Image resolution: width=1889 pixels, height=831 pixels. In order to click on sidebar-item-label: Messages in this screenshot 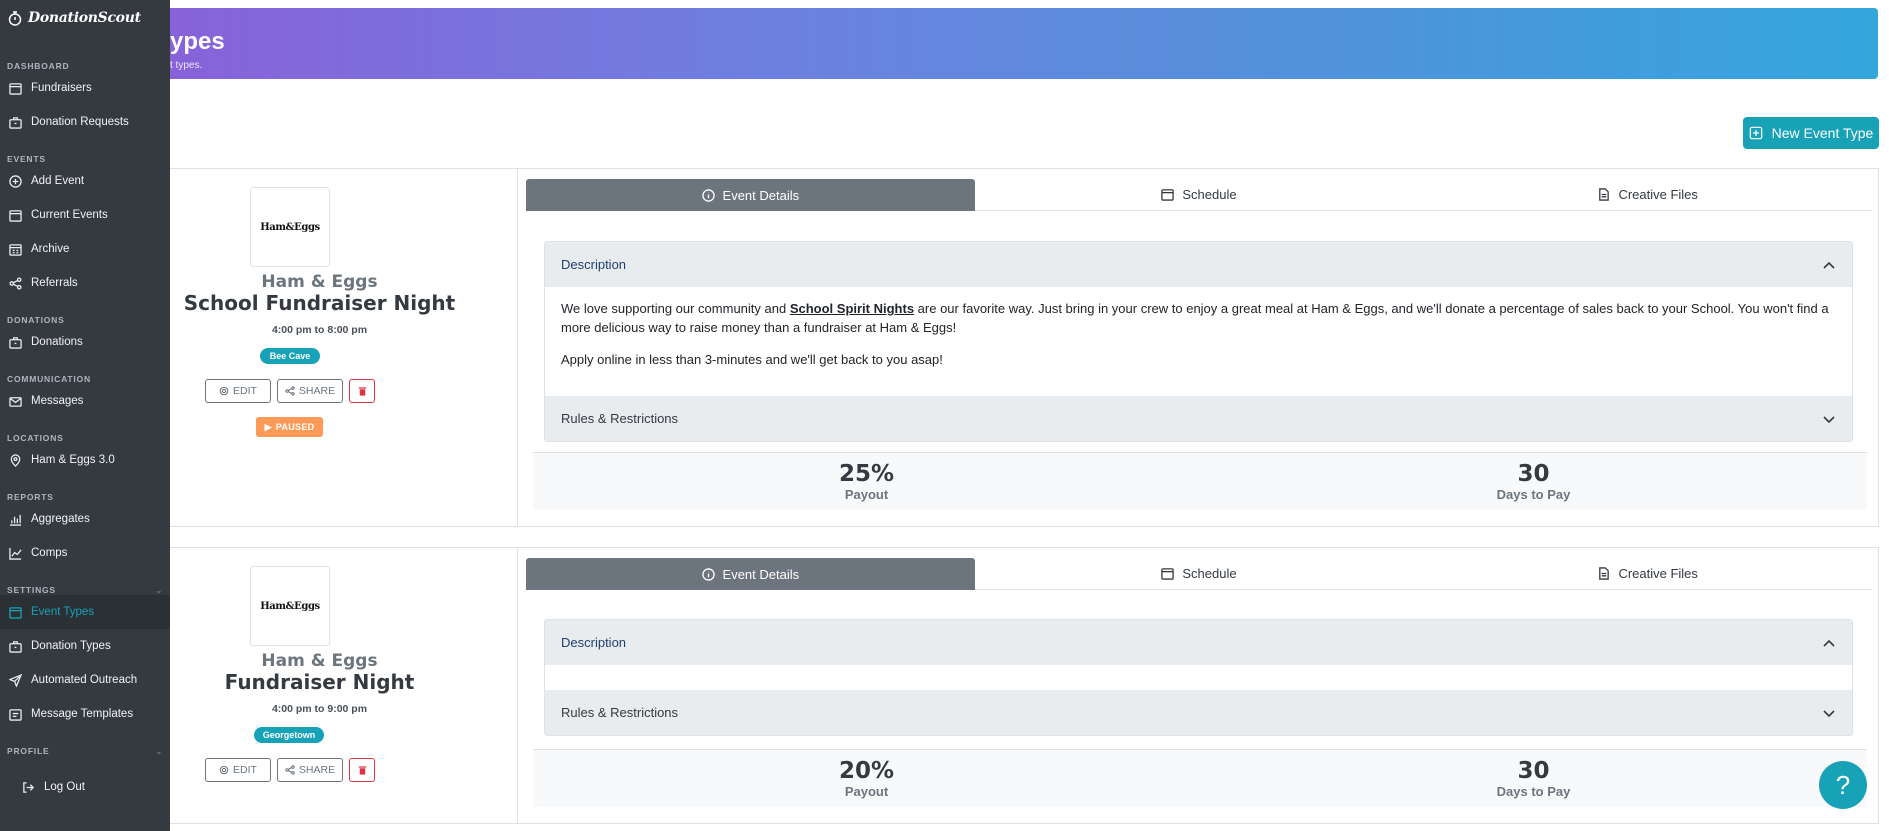, I will do `click(57, 401)`.